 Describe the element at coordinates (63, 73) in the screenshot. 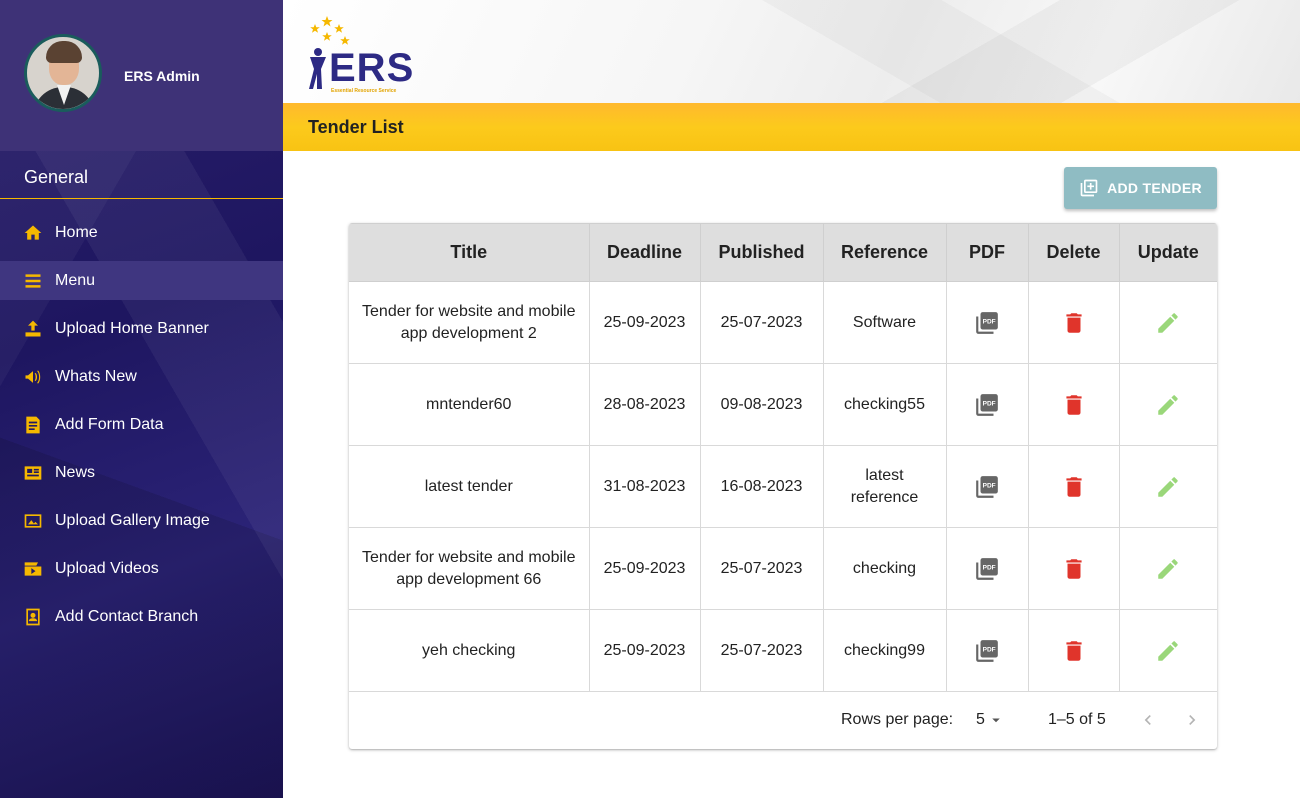

I see `avatar` at that location.